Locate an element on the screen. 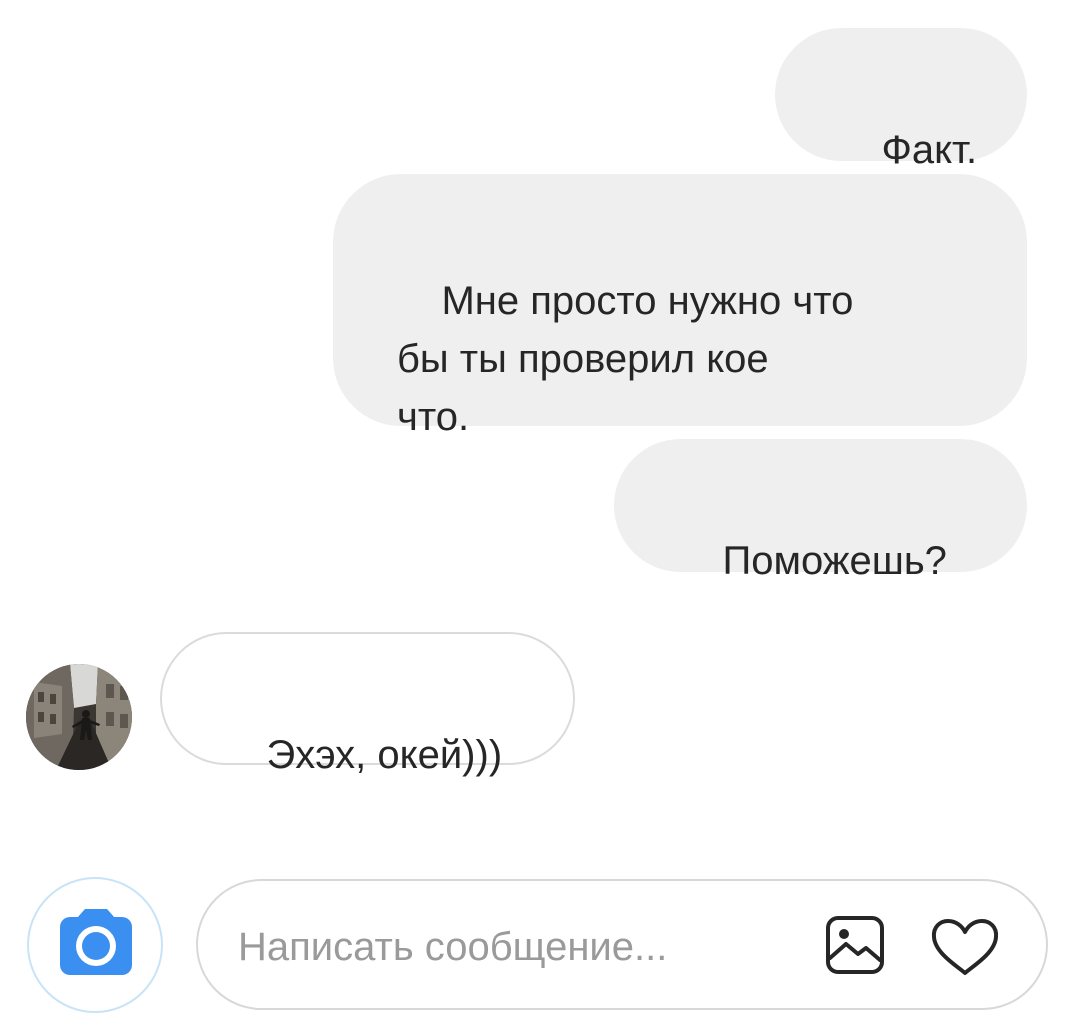 Image resolution: width=1080 pixels, height=1024 pixels. gallery-button is located at coordinates (855, 945).